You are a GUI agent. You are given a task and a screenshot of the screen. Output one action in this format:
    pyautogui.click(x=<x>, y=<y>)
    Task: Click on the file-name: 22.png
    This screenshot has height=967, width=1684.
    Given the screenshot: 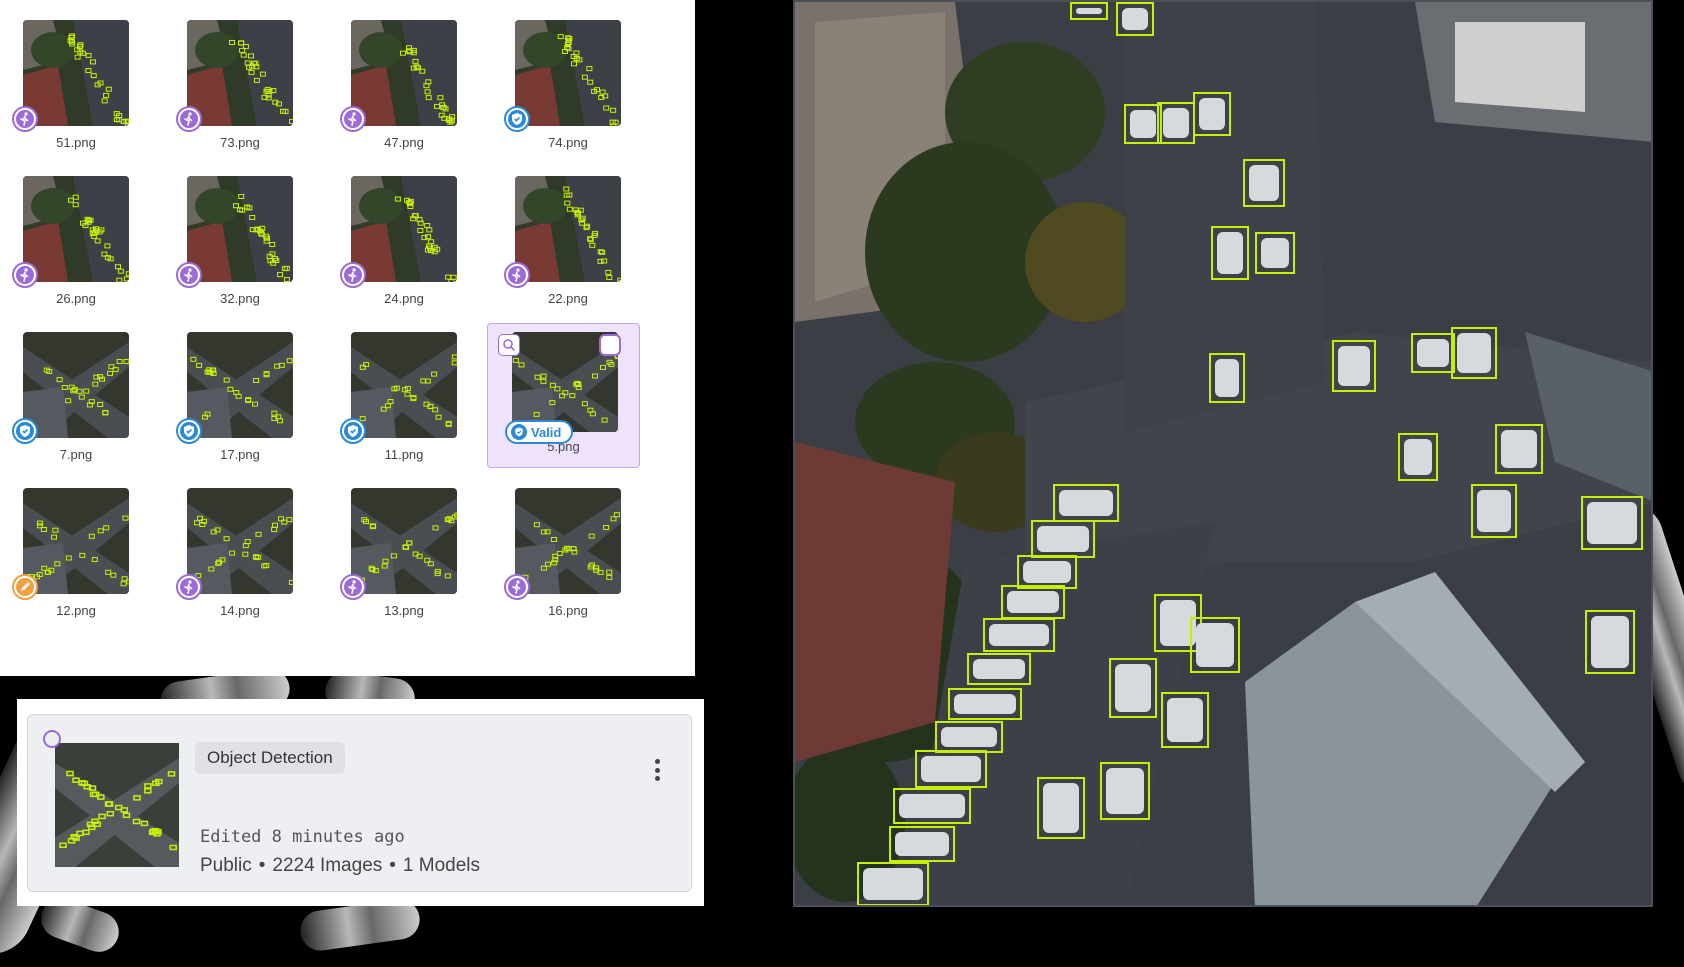 What is the action you would take?
    pyautogui.click(x=568, y=298)
    